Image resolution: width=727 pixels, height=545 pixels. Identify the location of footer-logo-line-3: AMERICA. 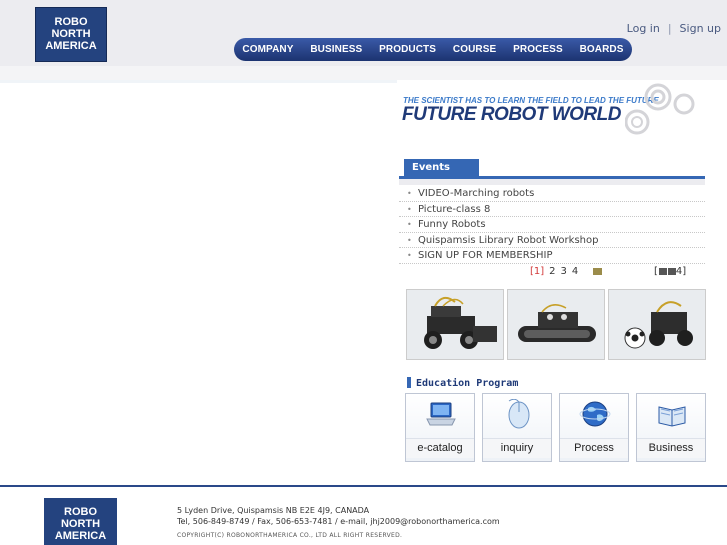
(80, 536).